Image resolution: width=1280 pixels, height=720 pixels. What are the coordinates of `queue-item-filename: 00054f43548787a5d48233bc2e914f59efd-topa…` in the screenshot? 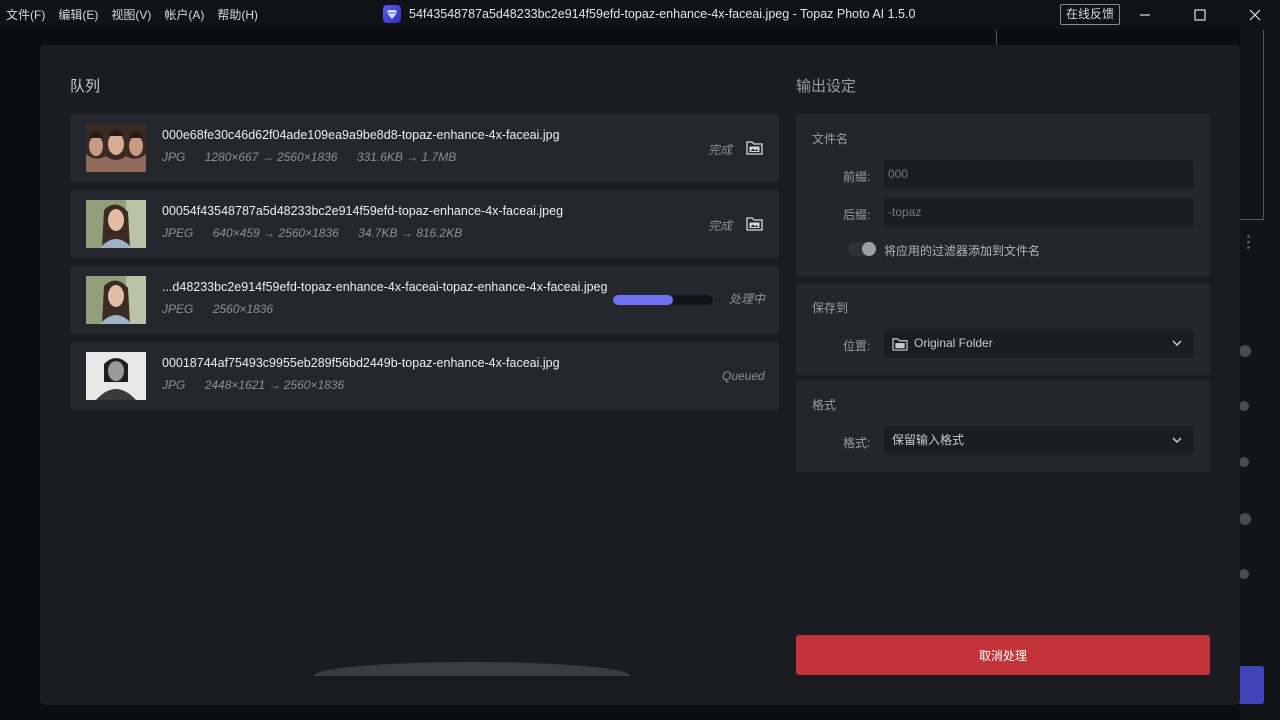 It's located at (363, 211).